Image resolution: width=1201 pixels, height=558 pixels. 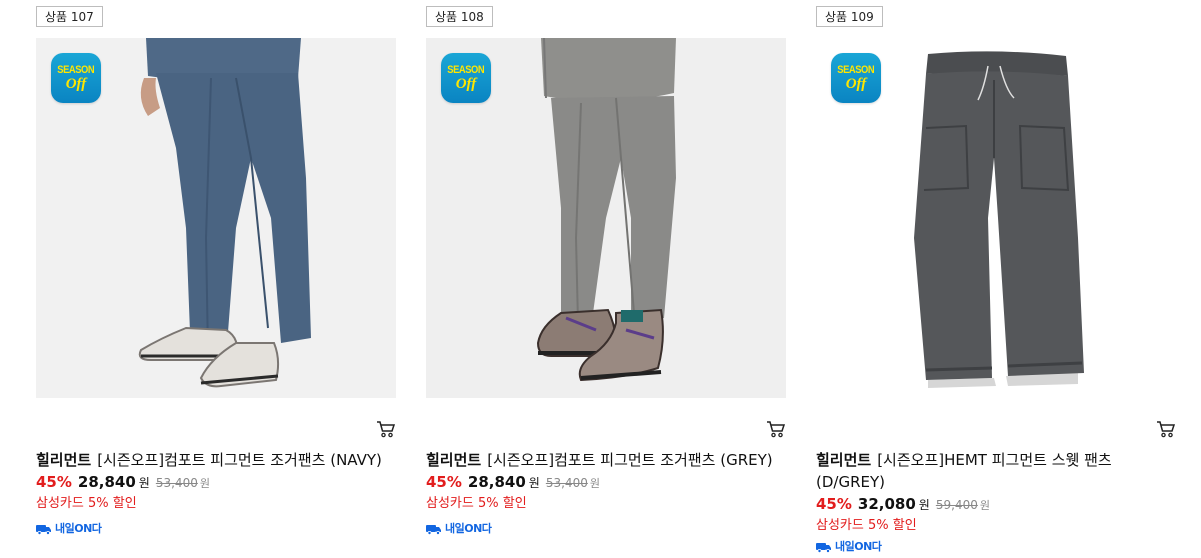 I want to click on price-row: 45% 32,080 원 59,400 원, so click(x=996, y=505).